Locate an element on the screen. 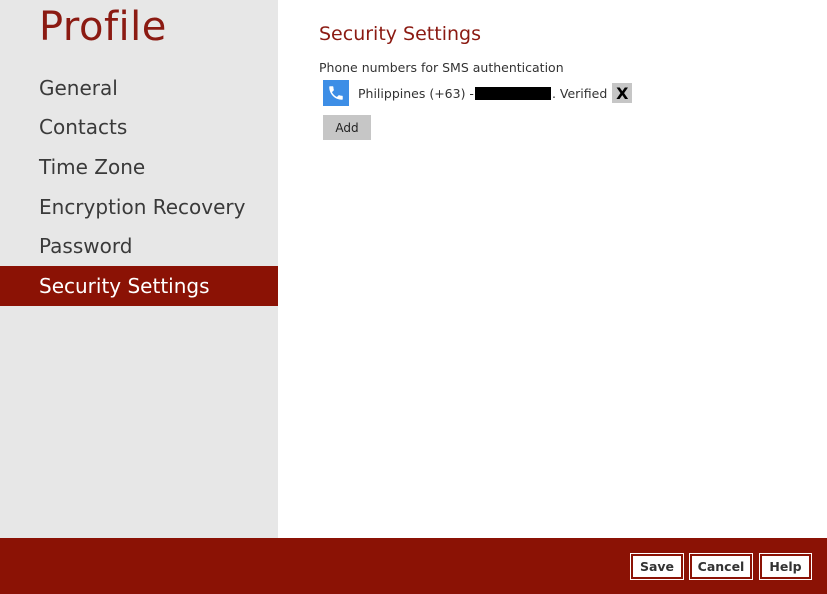 Image resolution: width=827 pixels, height=594 pixels. phone-number-row: Philippines (+63) - . Verified X is located at coordinates (478, 93).